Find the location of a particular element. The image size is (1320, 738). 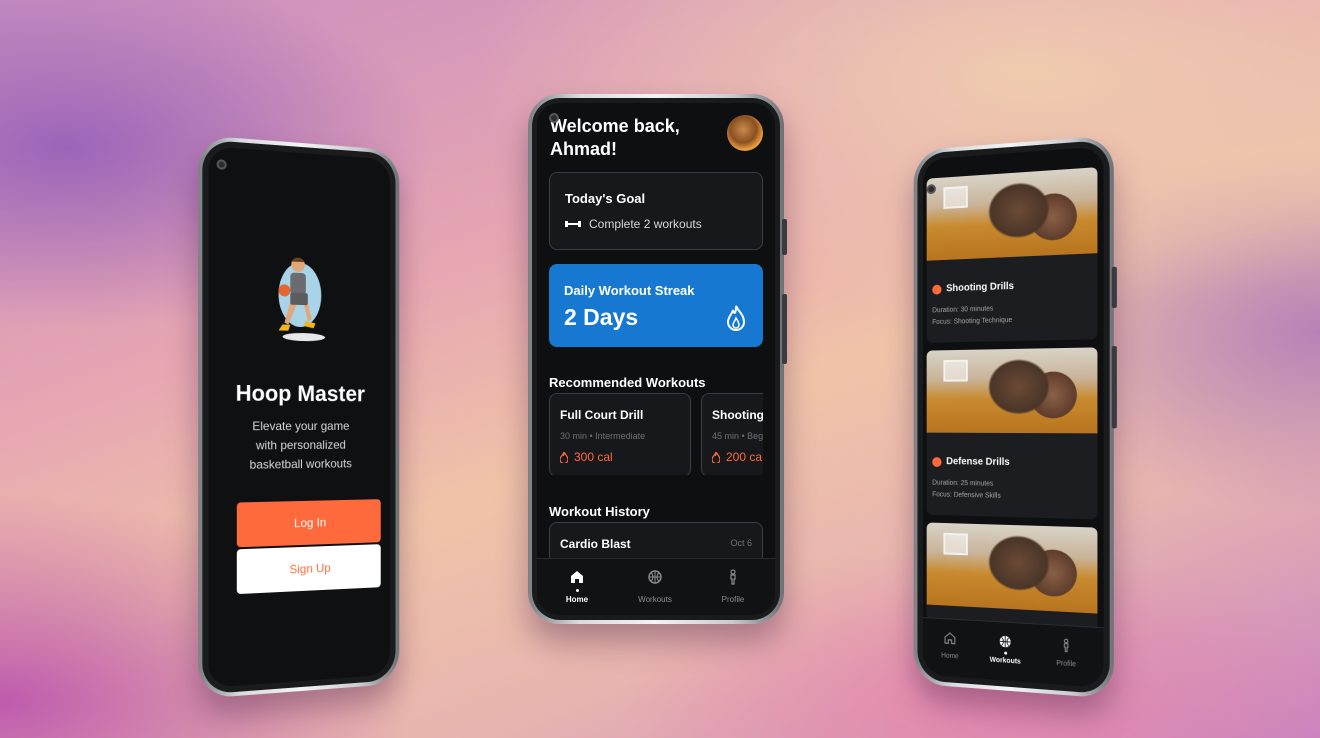

goal-row: Complete 2 workouts is located at coordinates (633, 224).